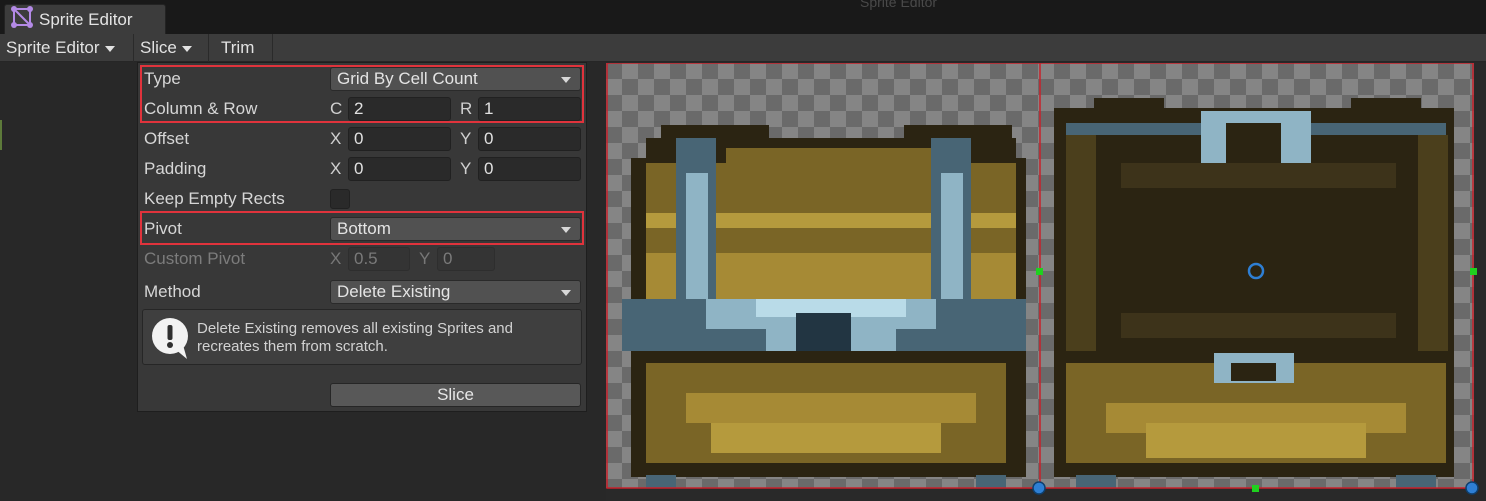  I want to click on custom-pivot-label: Custom Pivot, so click(195, 258).